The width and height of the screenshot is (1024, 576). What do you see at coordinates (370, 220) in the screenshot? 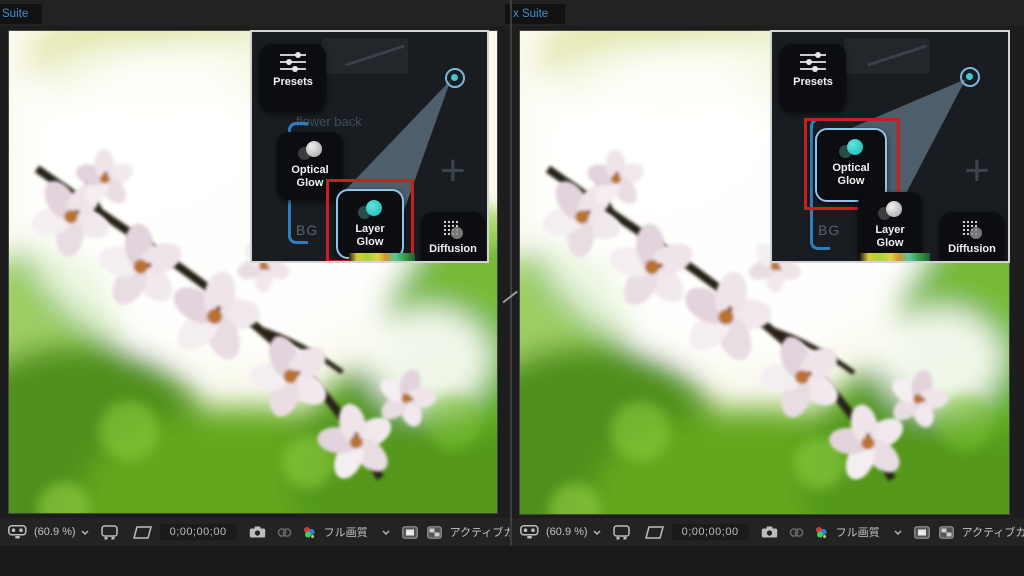
I see `highlight-red-box` at bounding box center [370, 220].